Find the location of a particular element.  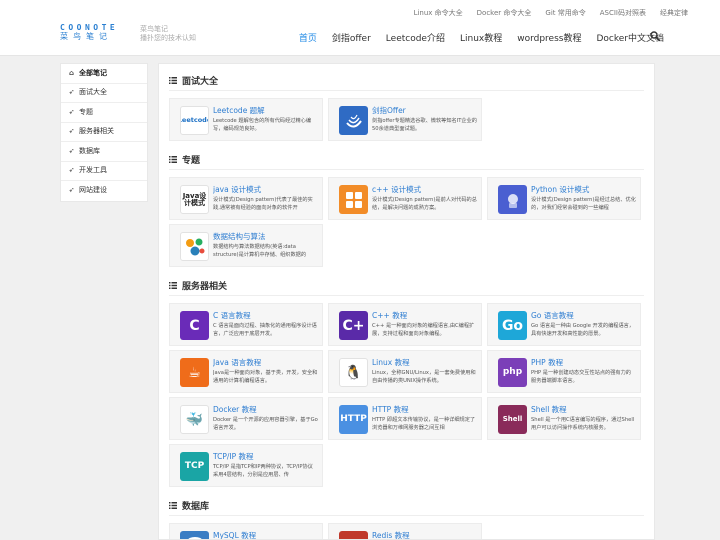

course-card: 🐳 Docker 教程 Docker 是一个开源的应用容器引擎，基于Go语言开发。 is located at coordinates (246, 418).